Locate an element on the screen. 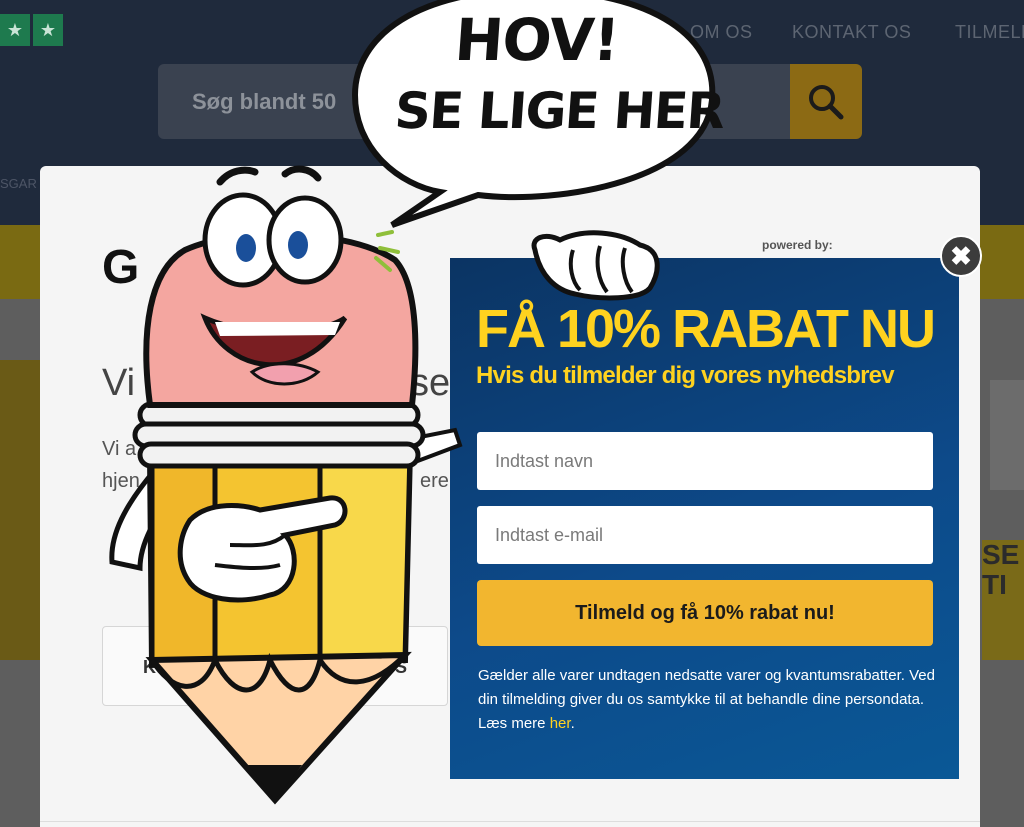 The width and height of the screenshot is (1024, 827). modal-button-left-label: K is located at coordinates (149, 667).